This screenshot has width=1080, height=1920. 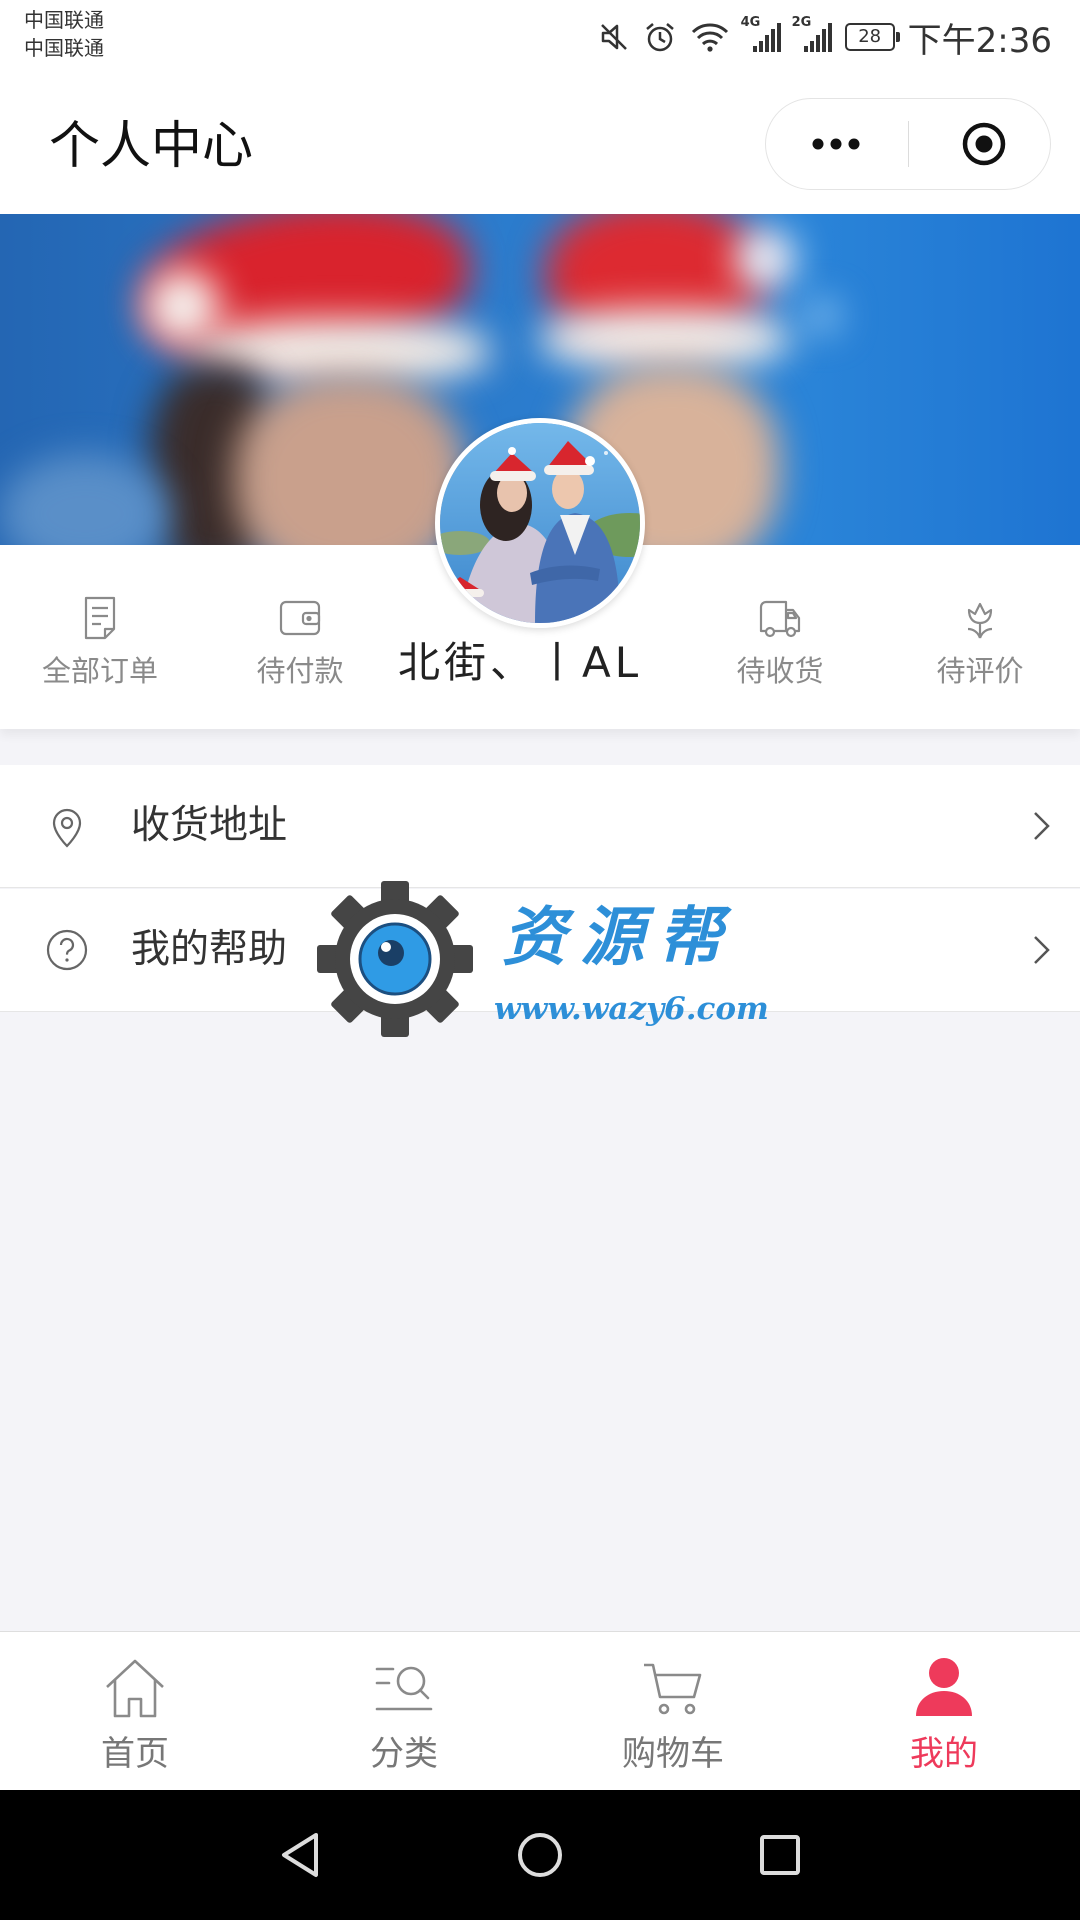 I want to click on user-nickname: 北街、丨AL, so click(x=520, y=662).